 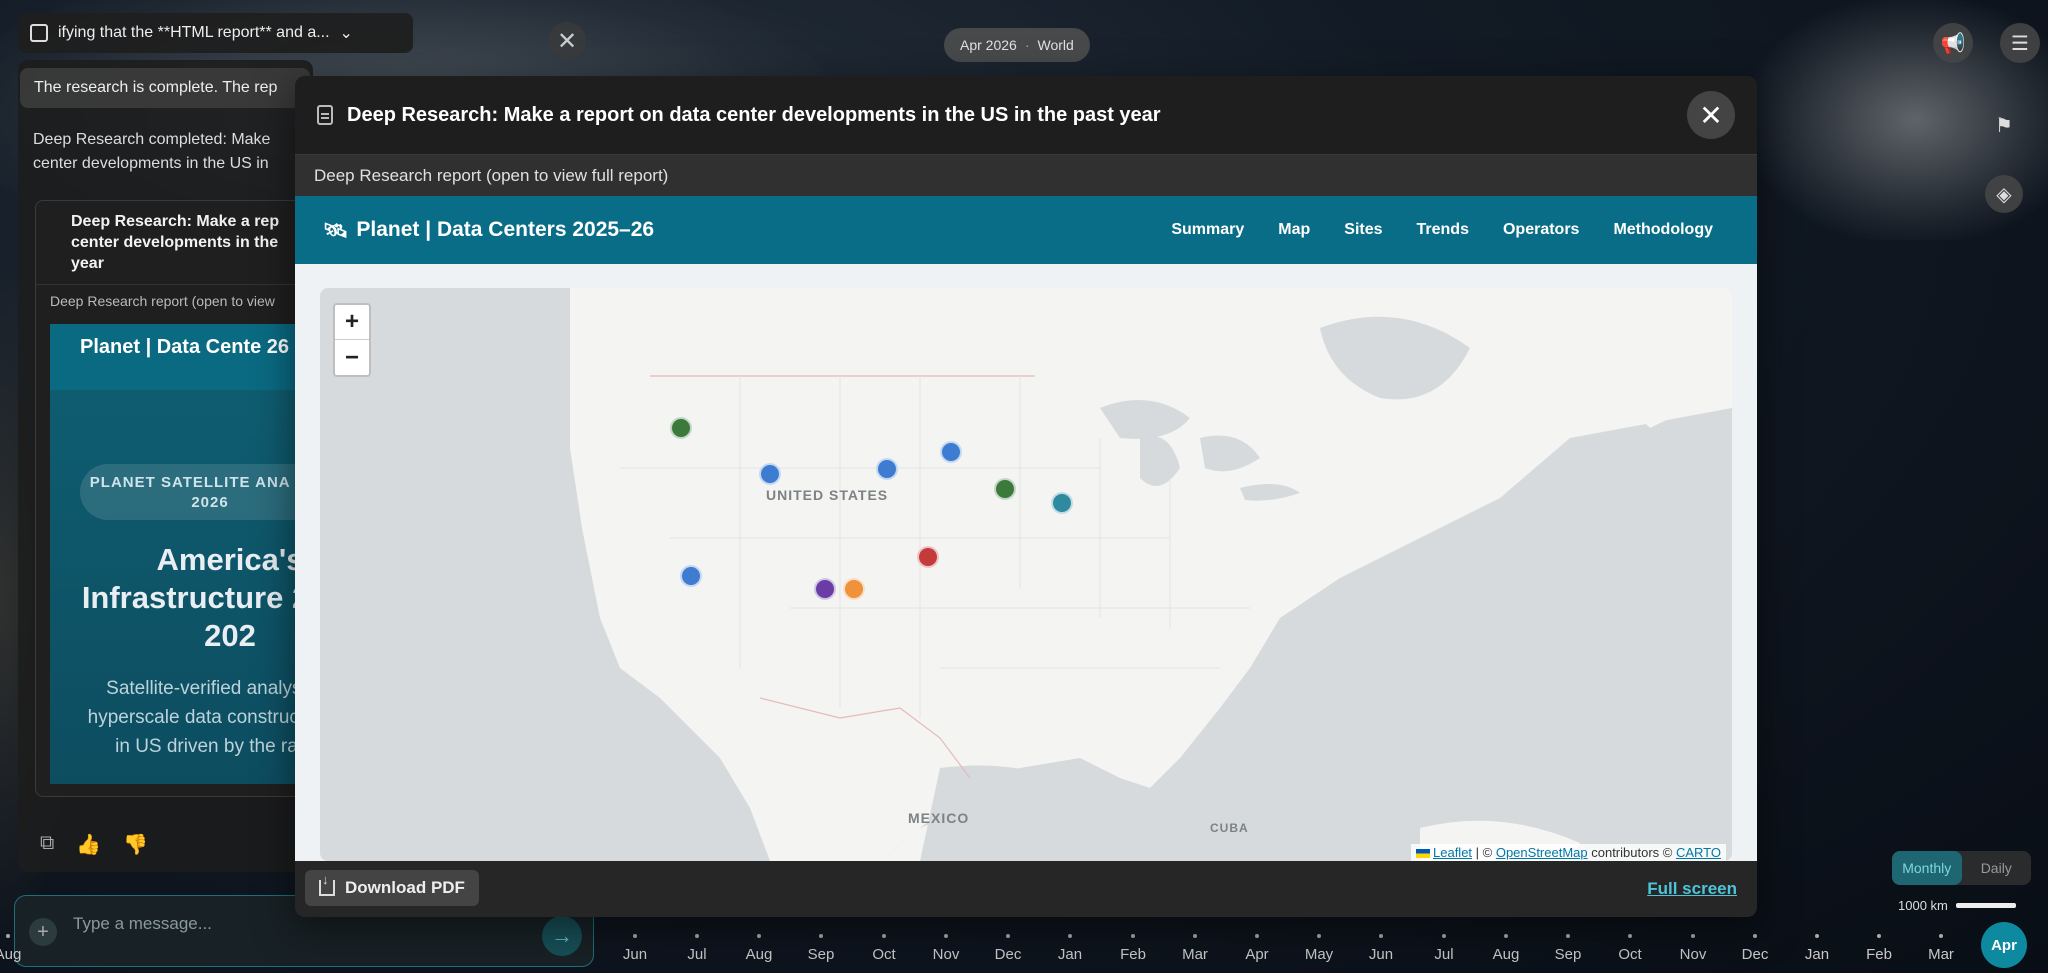 I want to click on layers-icon: ◈, so click(x=2004, y=194).